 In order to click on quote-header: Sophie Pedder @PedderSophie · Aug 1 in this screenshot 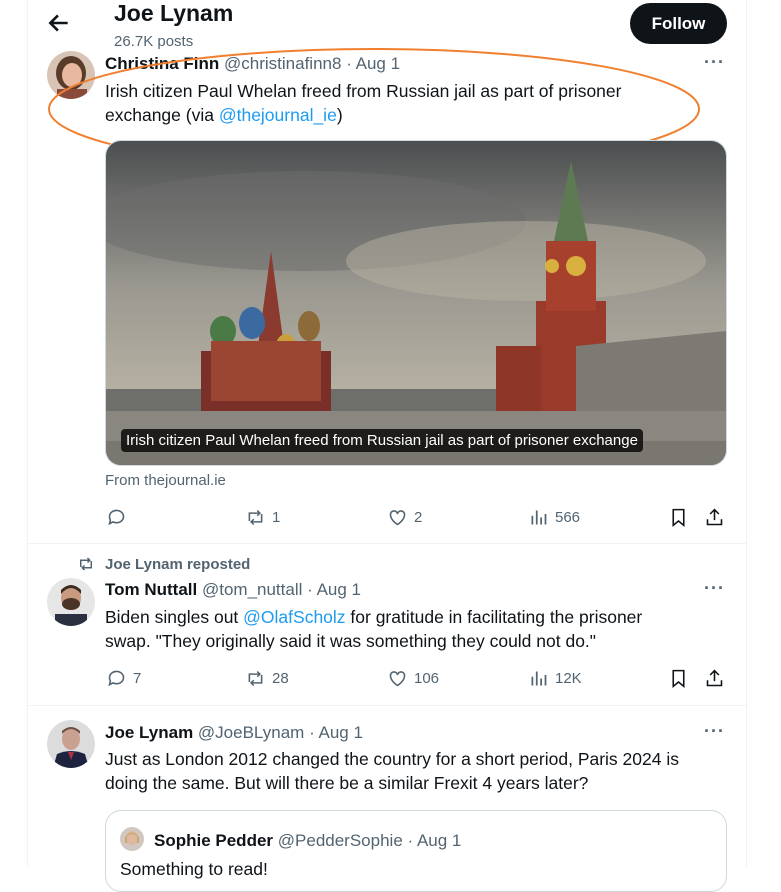, I will do `click(307, 841)`.